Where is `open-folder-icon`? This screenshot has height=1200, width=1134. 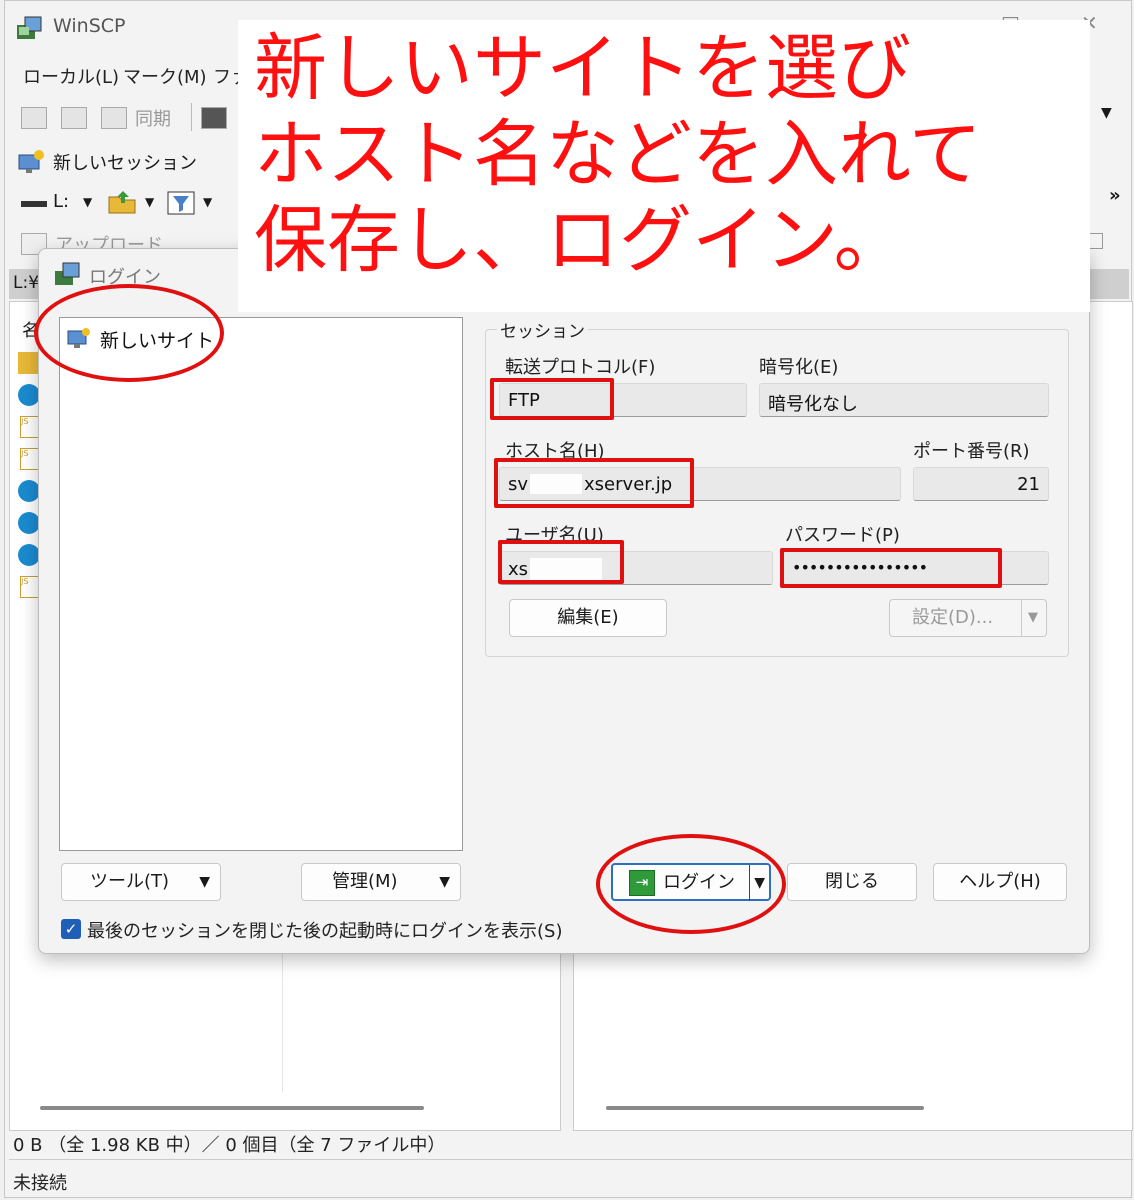
open-folder-icon is located at coordinates (122, 202).